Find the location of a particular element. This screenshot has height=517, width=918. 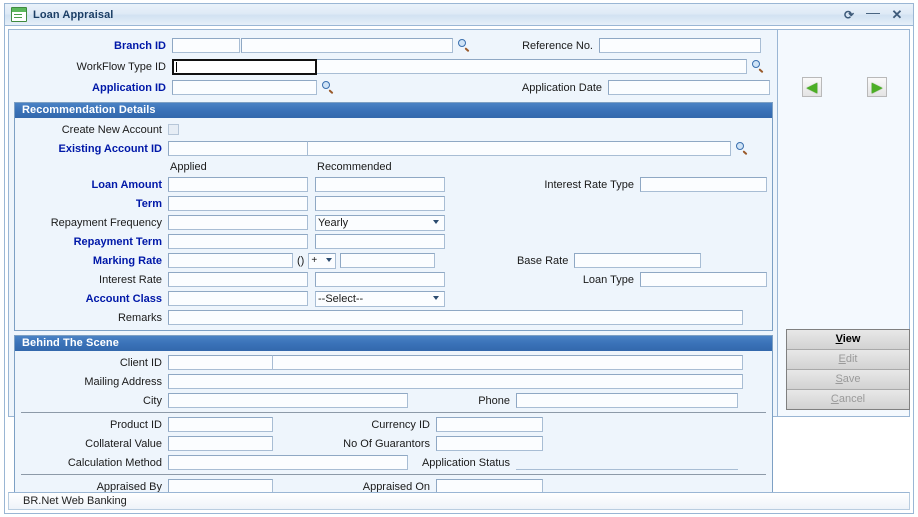

view-accel: V is located at coordinates (839, 339).